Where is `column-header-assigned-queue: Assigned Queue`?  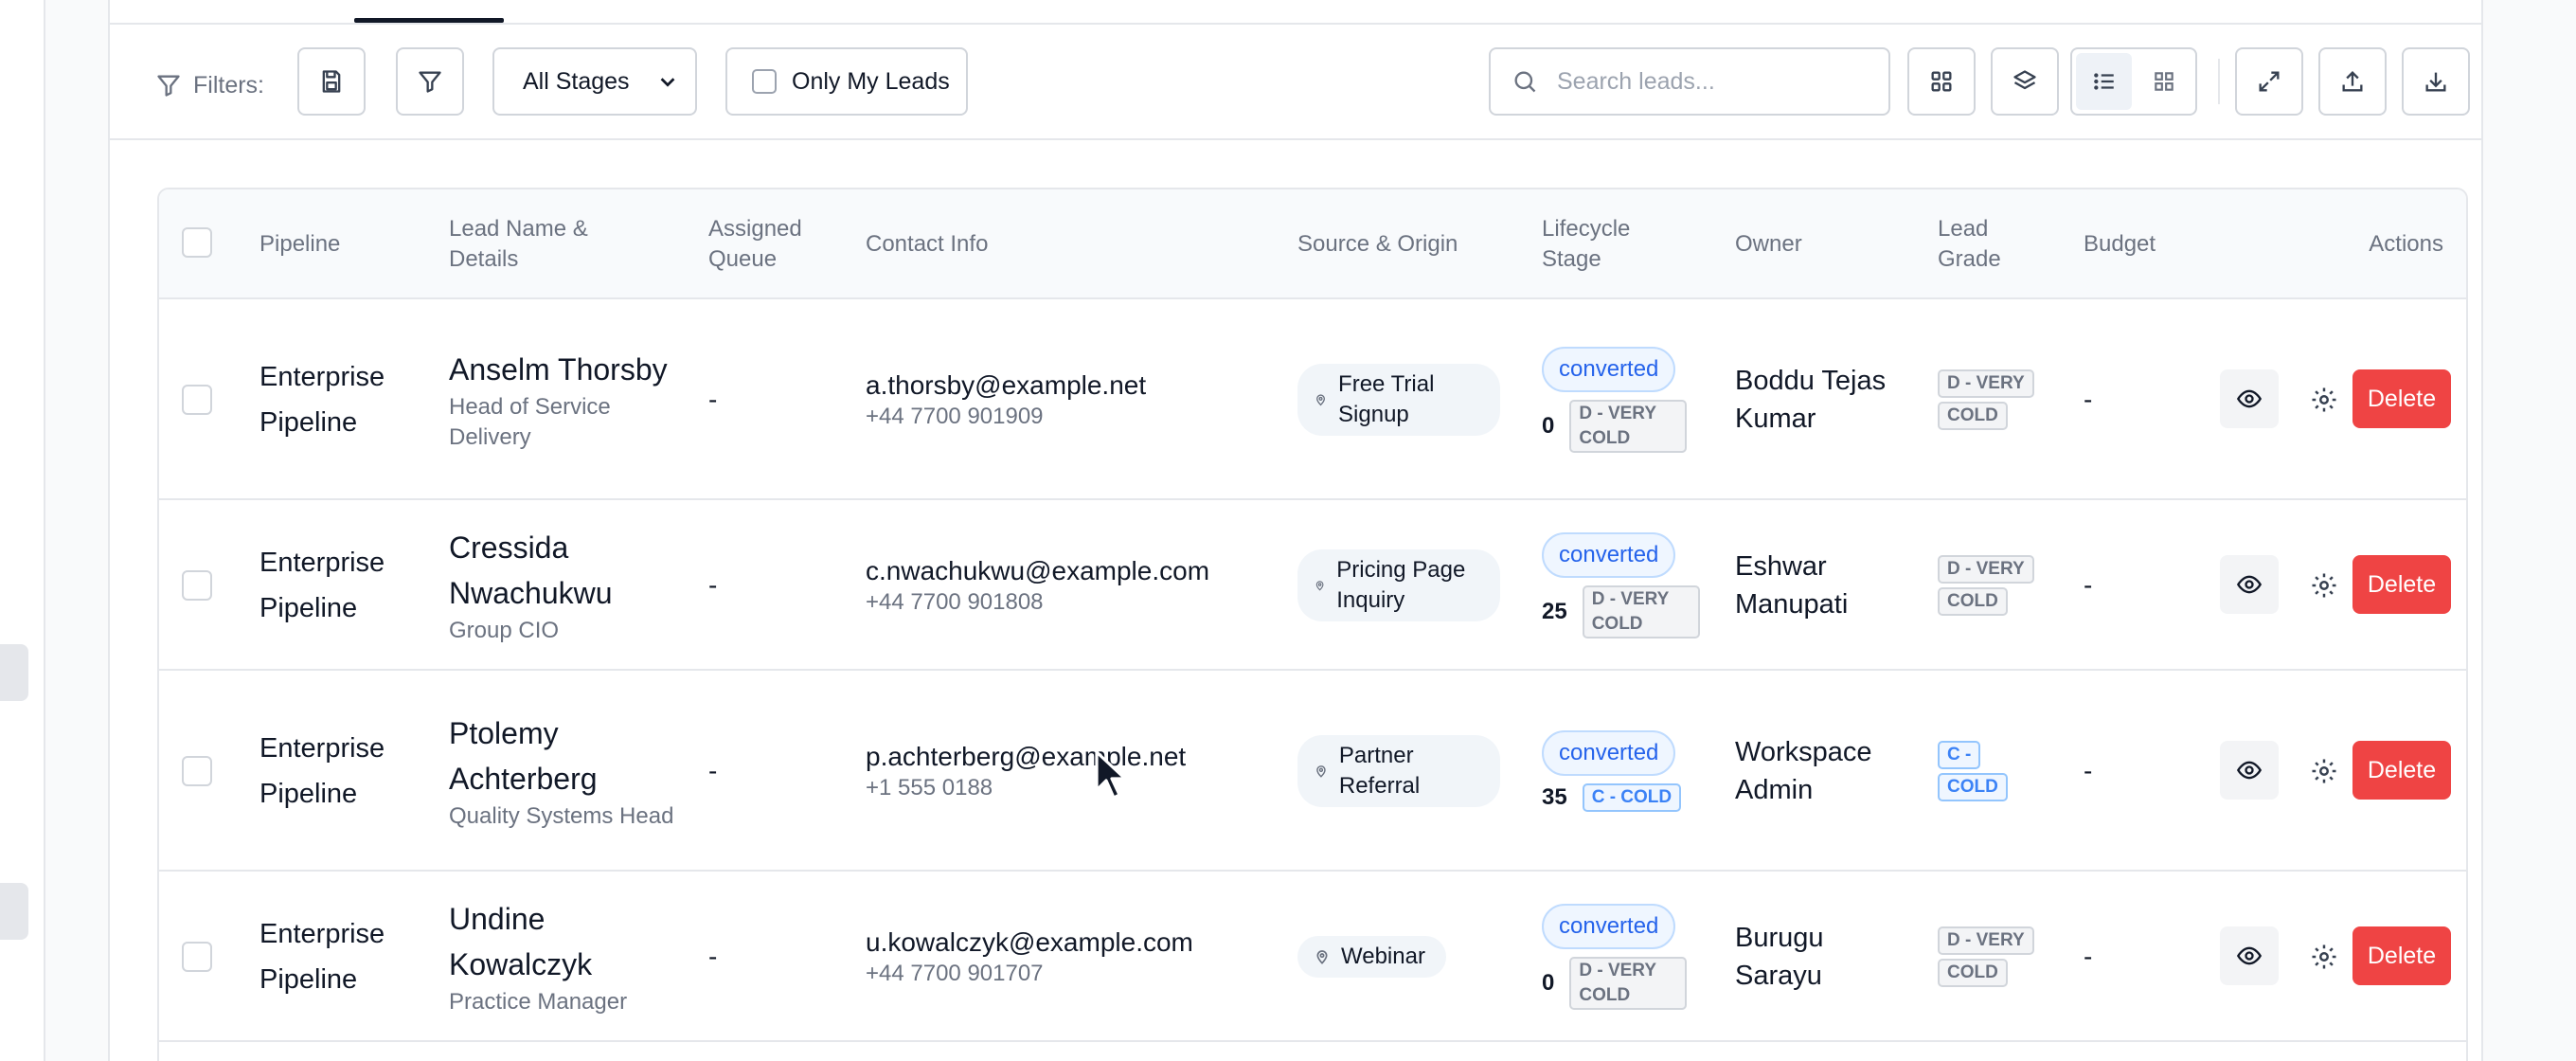
column-header-assigned-queue: Assigned Queue is located at coordinates (765, 244).